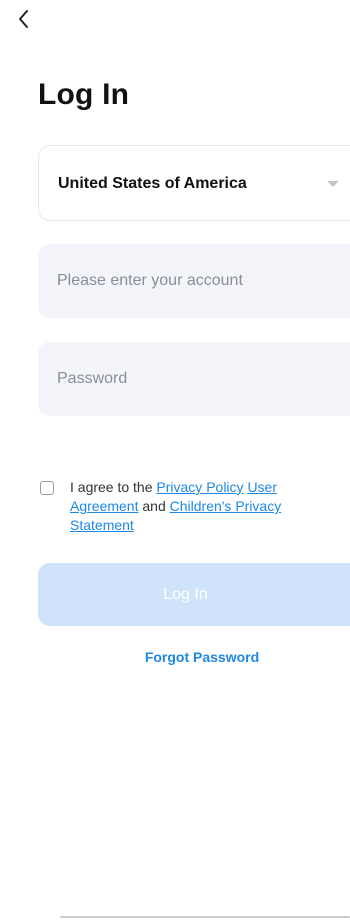 This screenshot has height=920, width=350. Describe the element at coordinates (84, 94) in the screenshot. I see `page-title: Log In` at that location.